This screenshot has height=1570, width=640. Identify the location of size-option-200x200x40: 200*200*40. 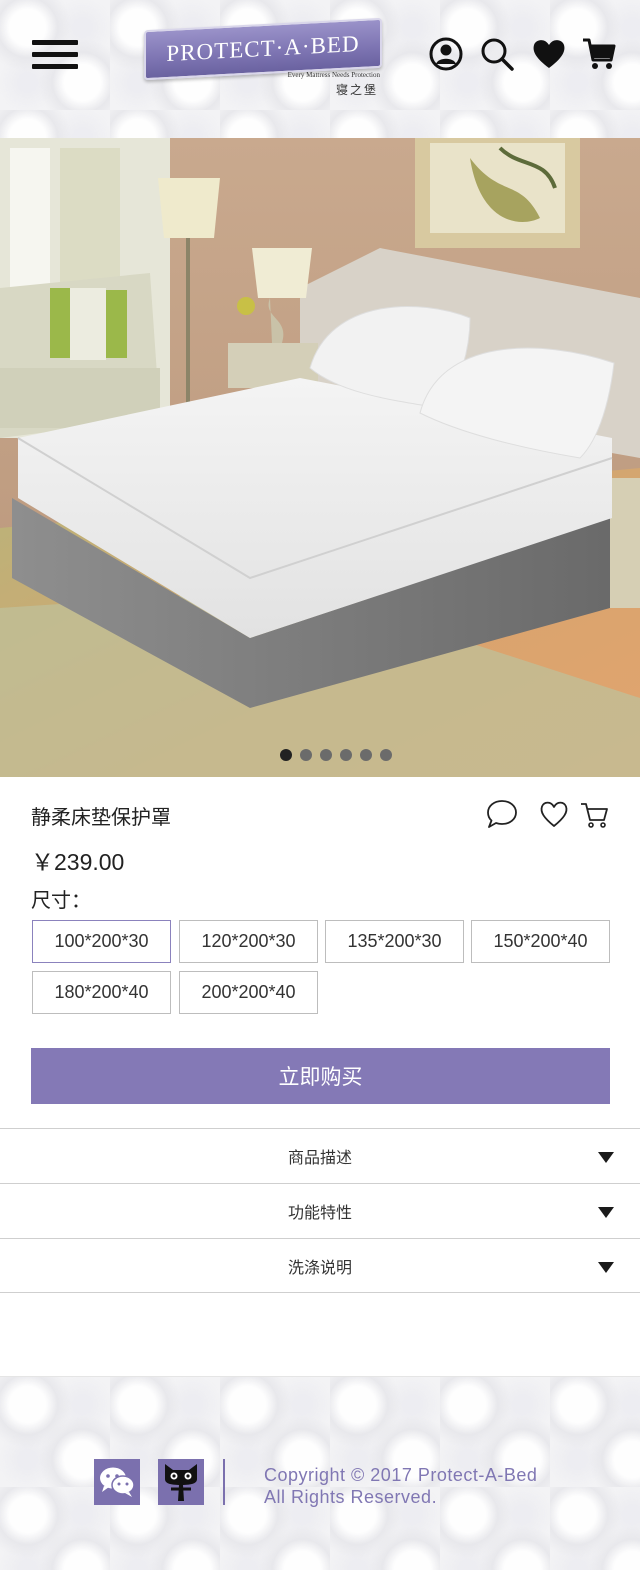
(248, 992).